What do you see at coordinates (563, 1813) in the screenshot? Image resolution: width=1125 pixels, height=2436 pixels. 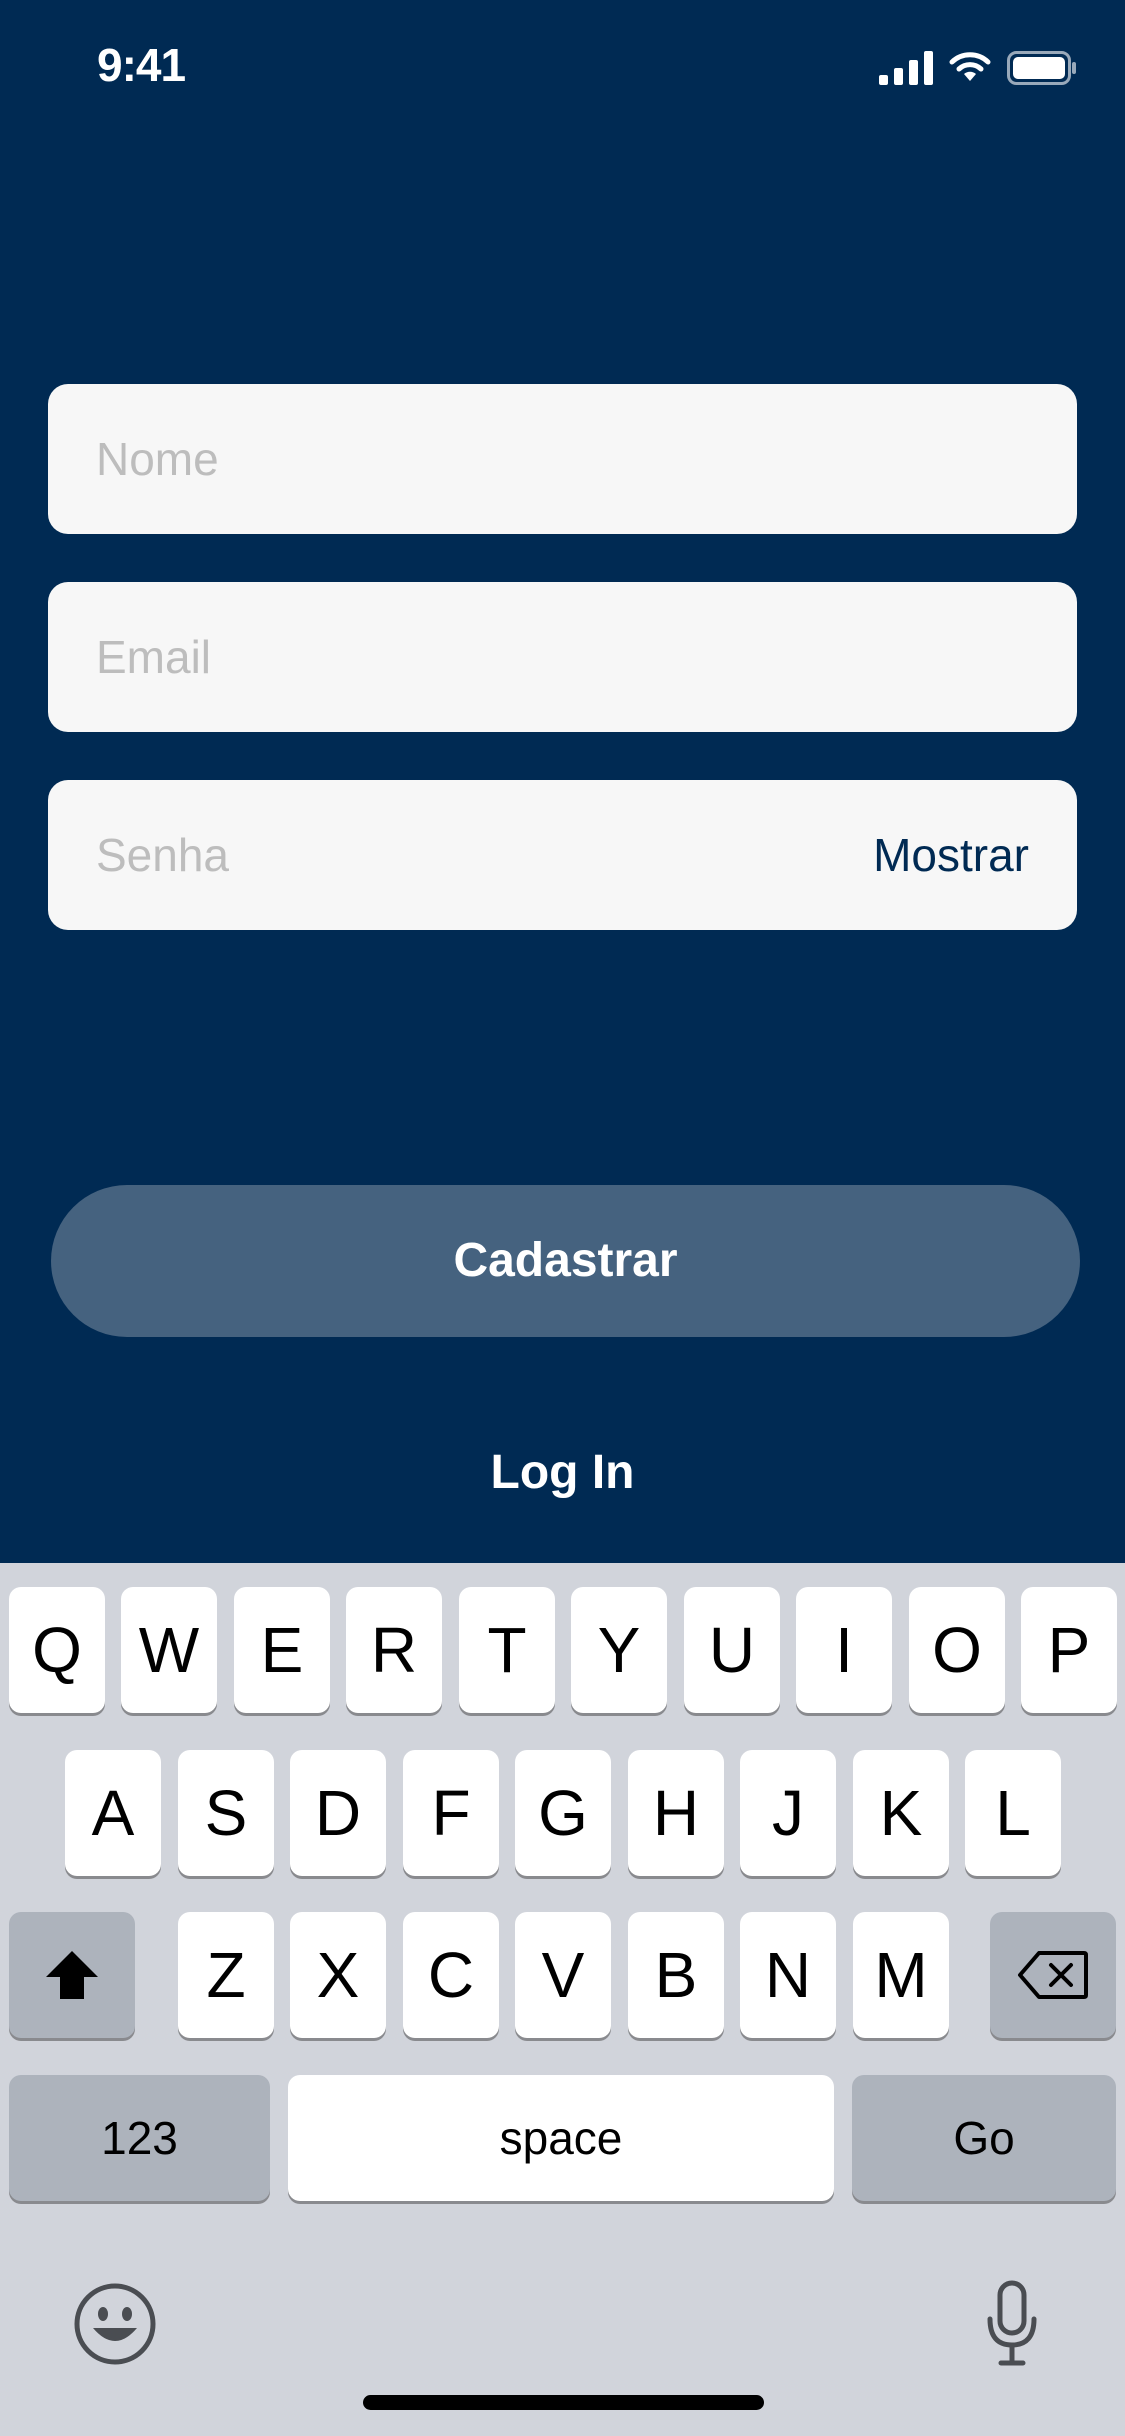 I see `key-g: G` at bounding box center [563, 1813].